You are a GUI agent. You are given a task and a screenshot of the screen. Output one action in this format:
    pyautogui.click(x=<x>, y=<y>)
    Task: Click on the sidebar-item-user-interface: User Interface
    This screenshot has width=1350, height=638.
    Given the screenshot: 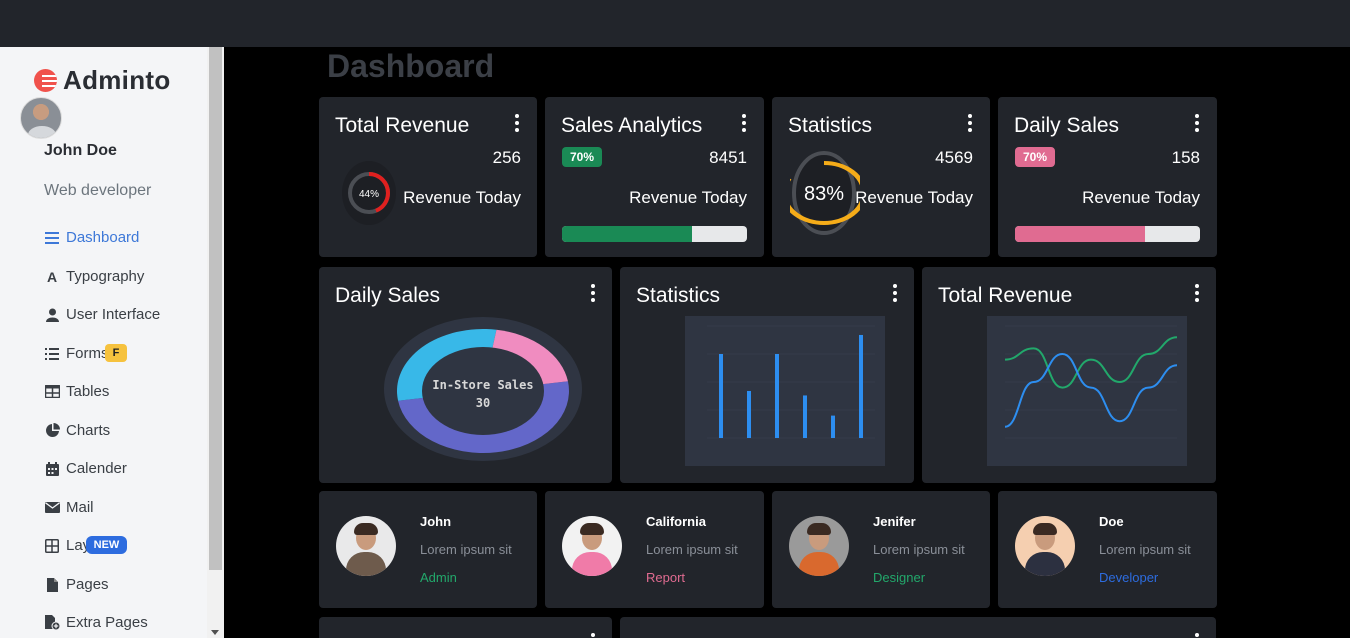 What is the action you would take?
    pyautogui.click(x=102, y=314)
    